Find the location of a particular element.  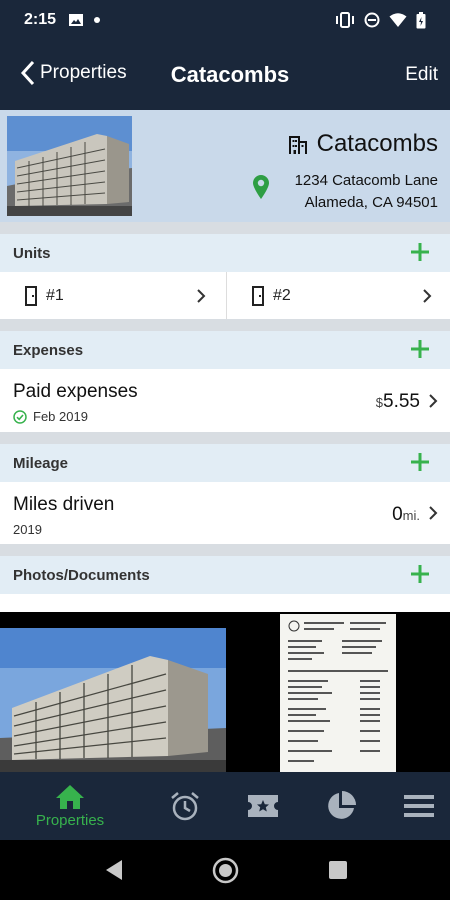

photos-section-header: Photos/Documents is located at coordinates (225, 575).